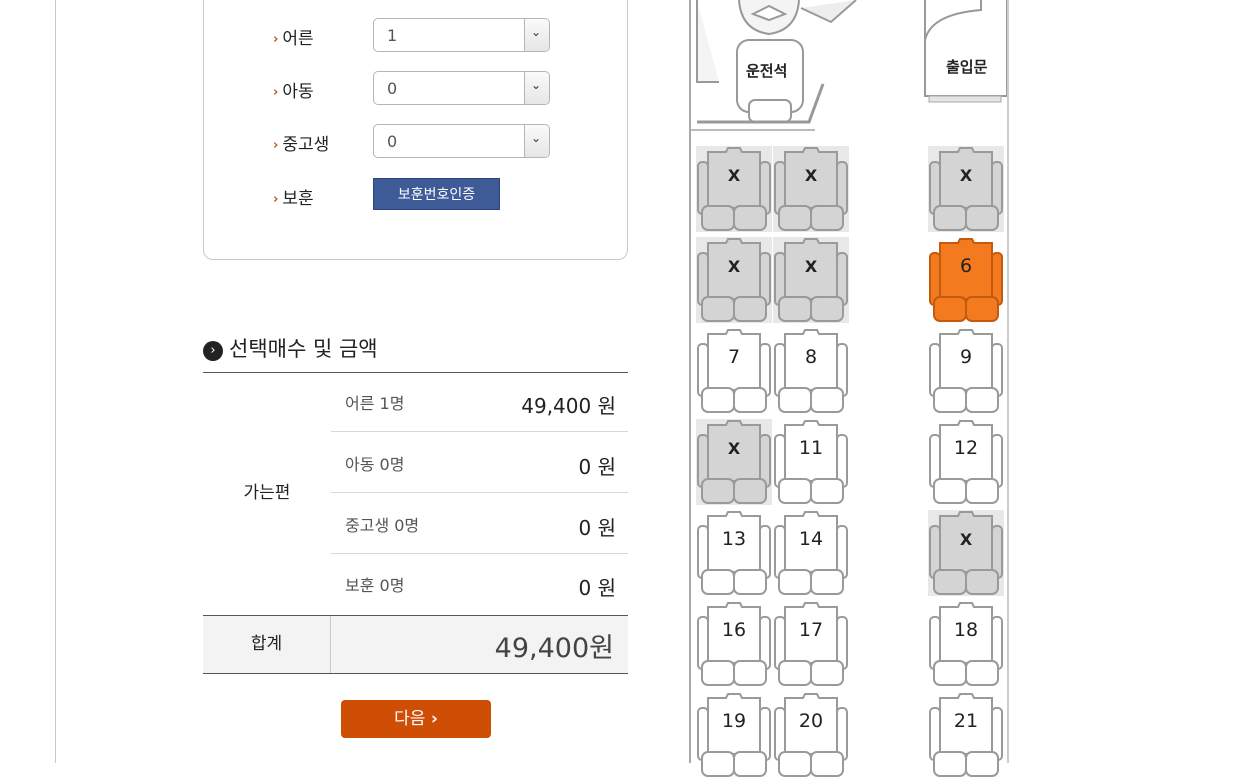 The width and height of the screenshot is (1237, 778). I want to click on seat-10: X, so click(734, 462).